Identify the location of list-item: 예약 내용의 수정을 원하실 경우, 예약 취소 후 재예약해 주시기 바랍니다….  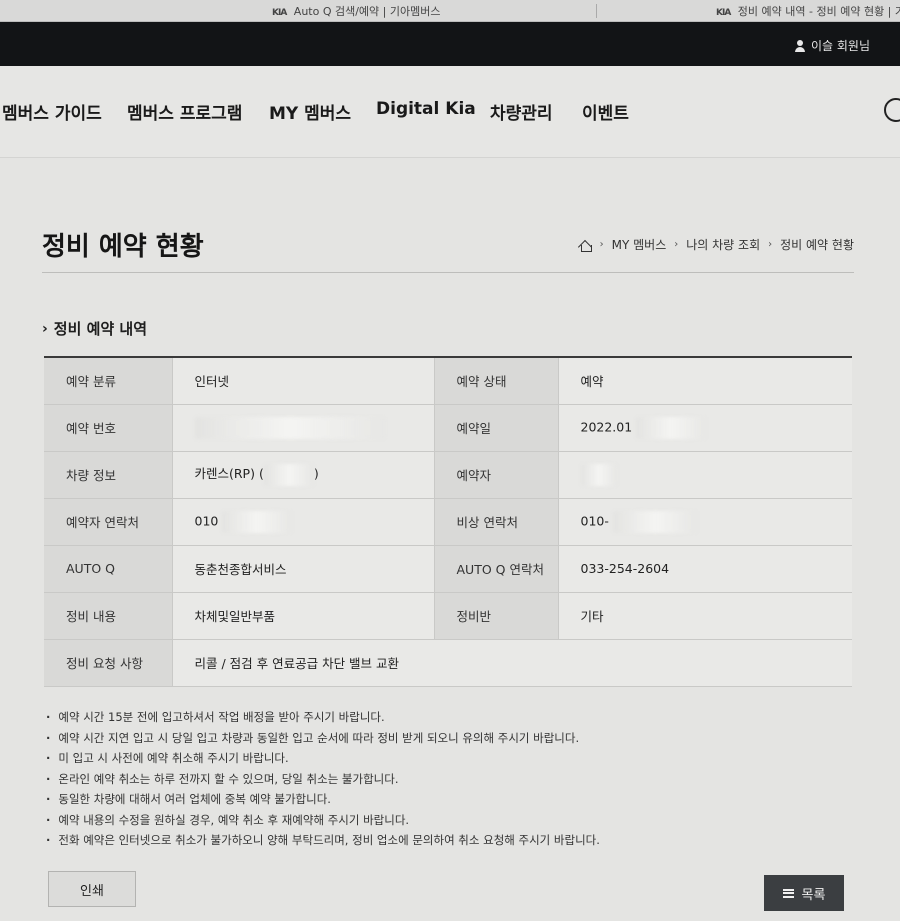
(323, 820).